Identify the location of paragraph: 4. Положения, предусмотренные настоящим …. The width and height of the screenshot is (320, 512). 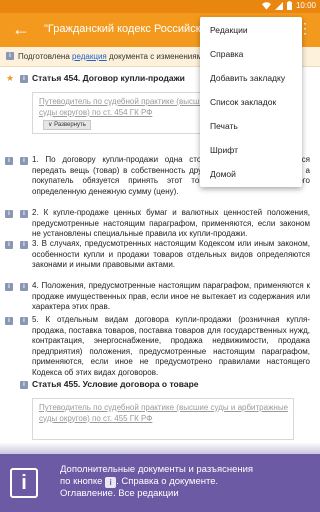
(171, 296).